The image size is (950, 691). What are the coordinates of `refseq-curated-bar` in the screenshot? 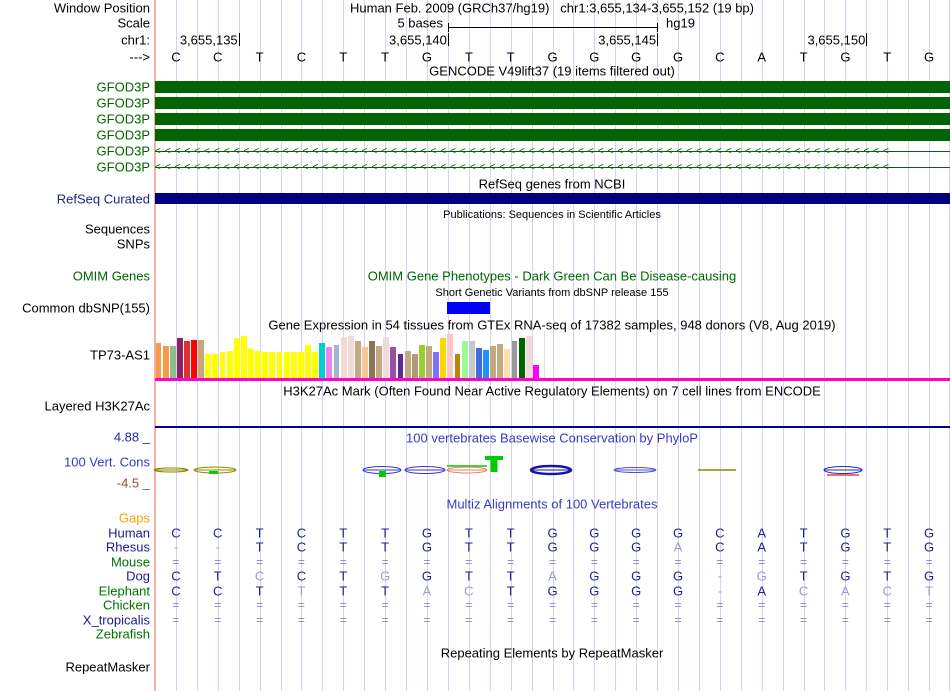 It's located at (552, 198).